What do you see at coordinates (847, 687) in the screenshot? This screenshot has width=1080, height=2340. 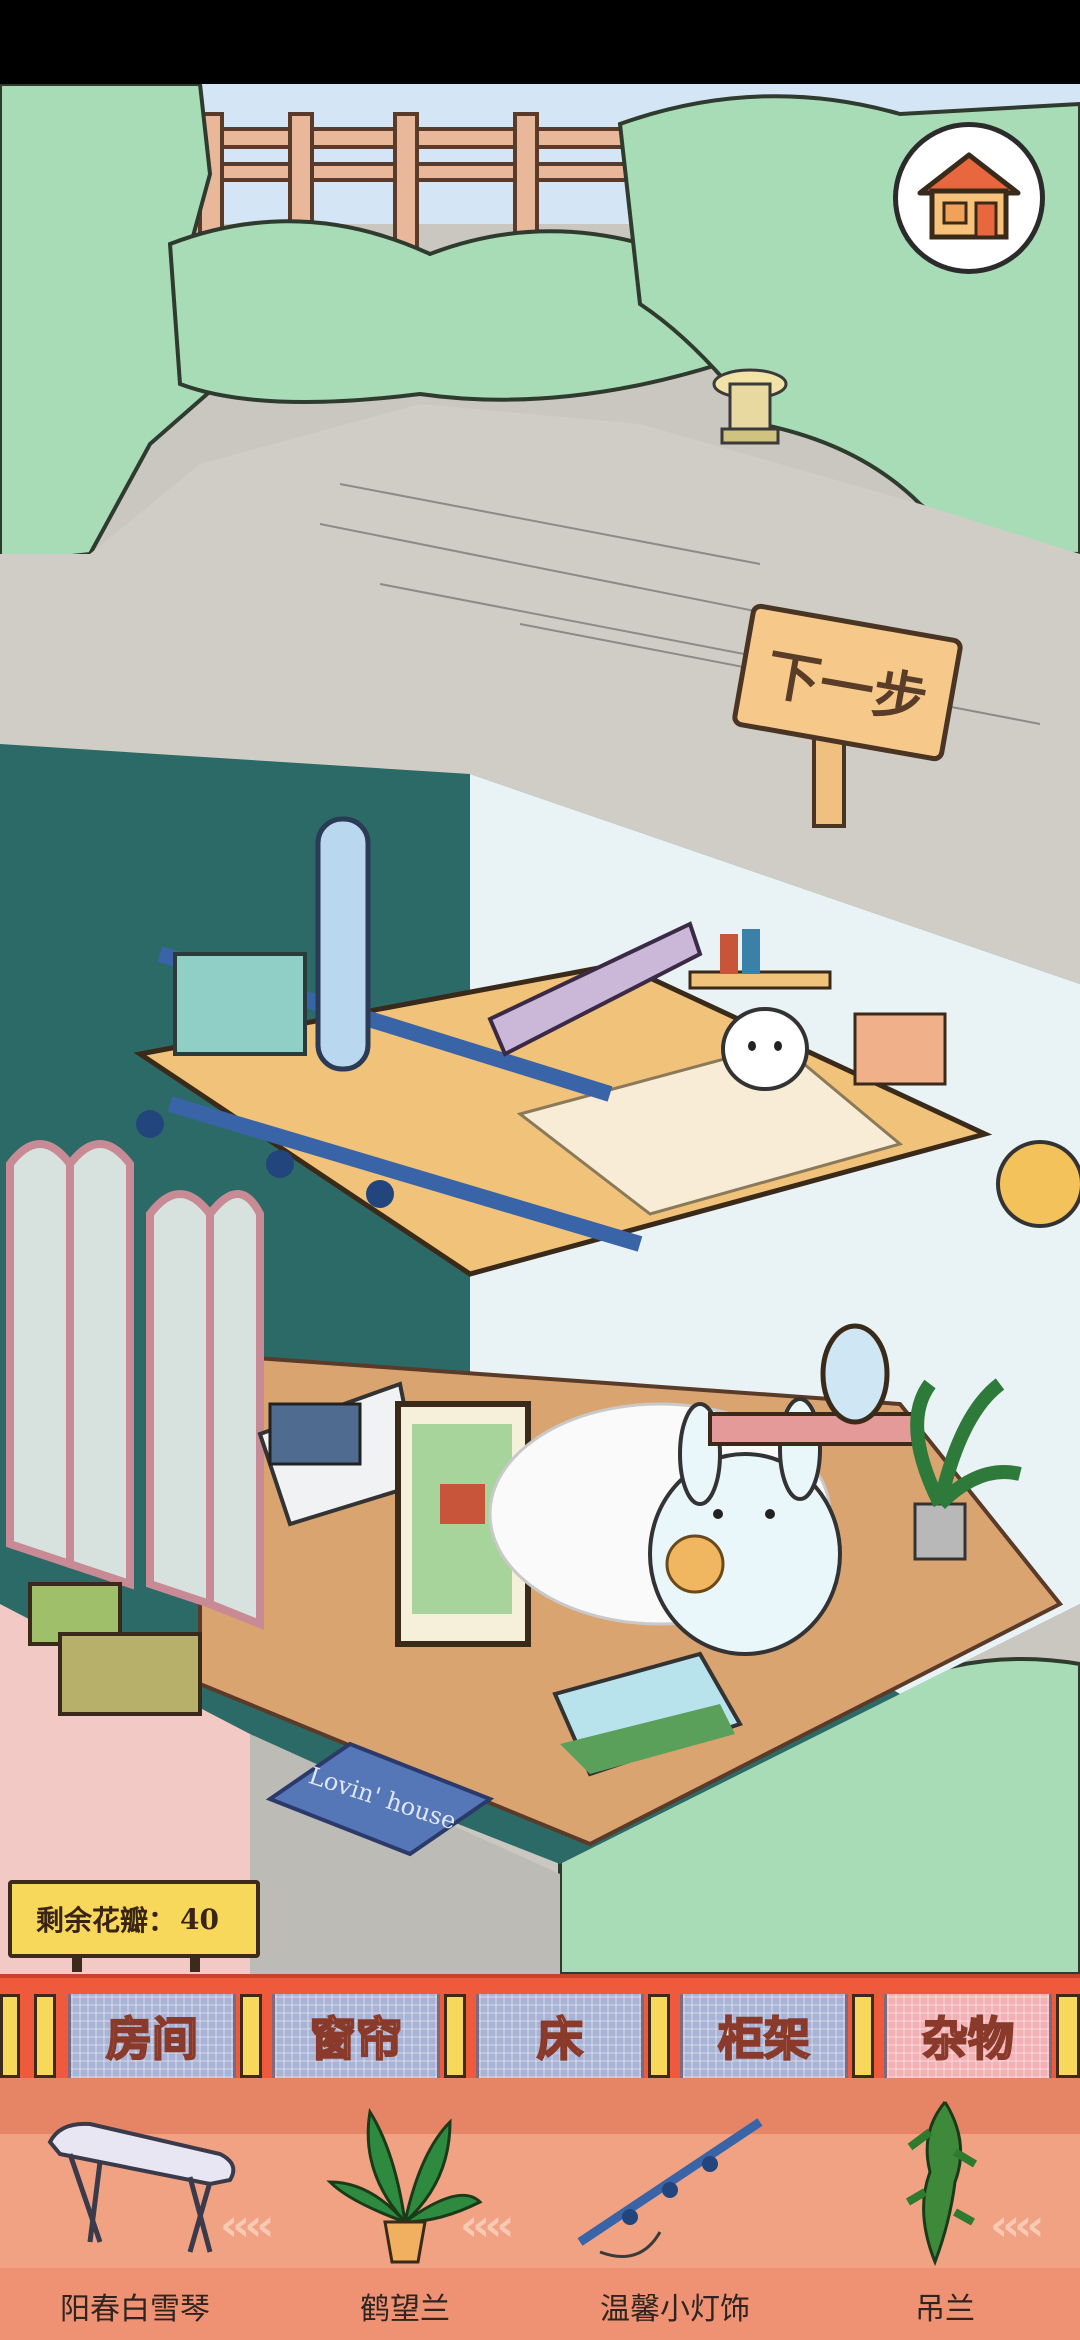 I see `next-step-label: 下一步` at bounding box center [847, 687].